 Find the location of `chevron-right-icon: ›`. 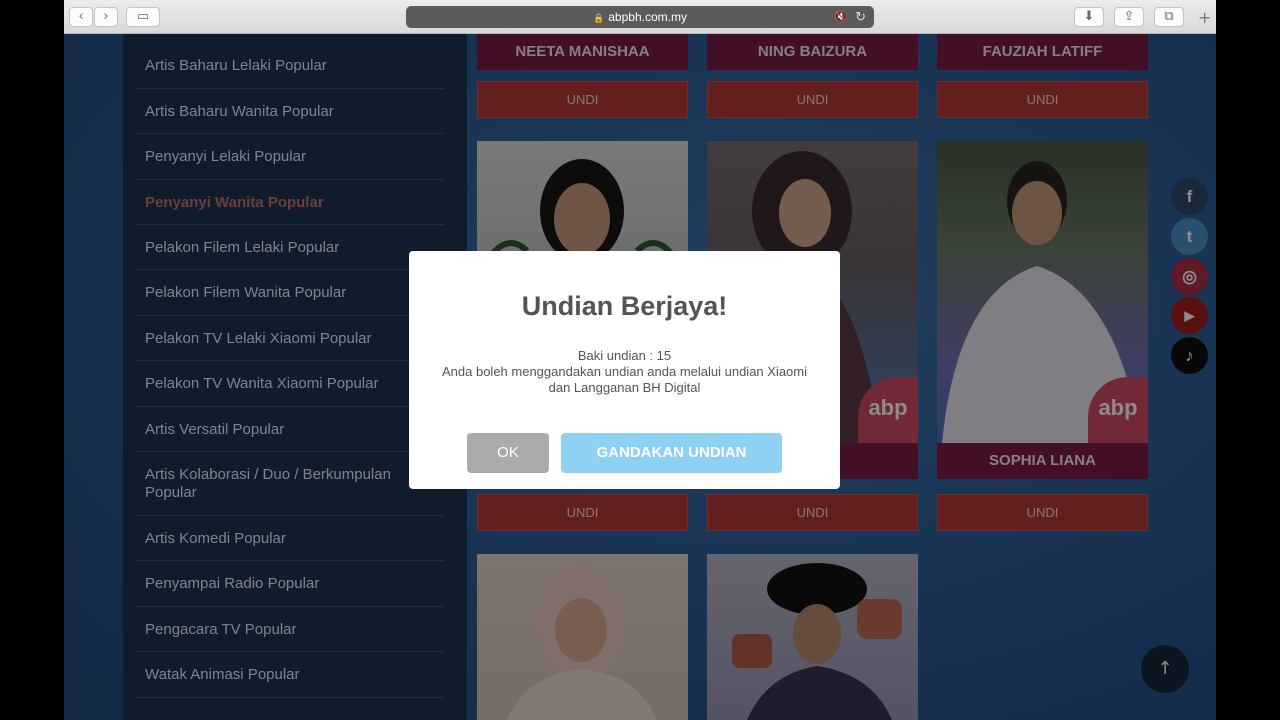

chevron-right-icon: › is located at coordinates (106, 16).